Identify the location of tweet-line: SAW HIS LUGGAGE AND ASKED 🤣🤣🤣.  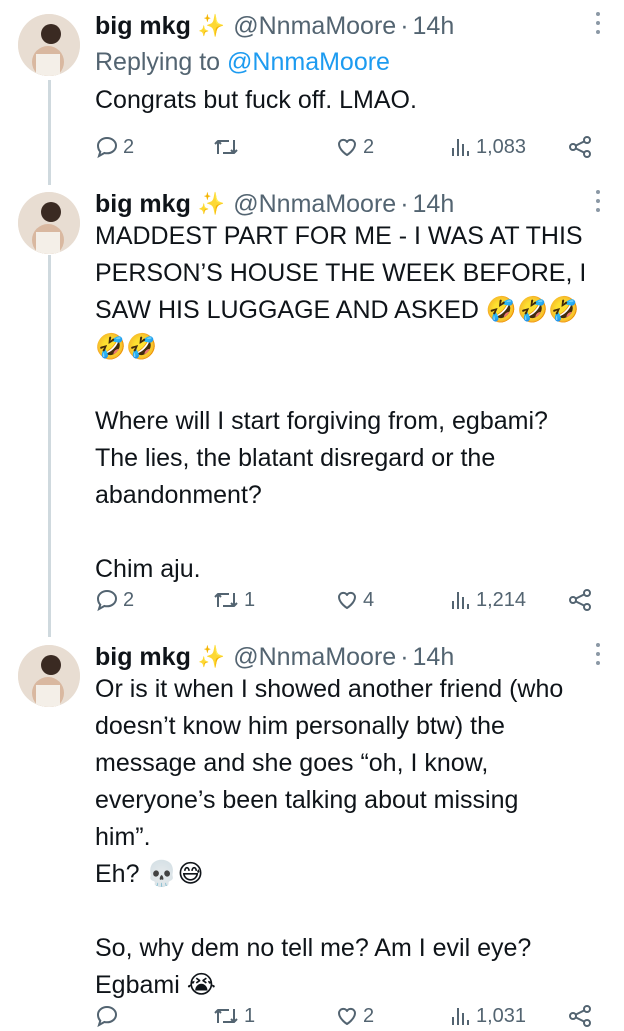
(337, 310).